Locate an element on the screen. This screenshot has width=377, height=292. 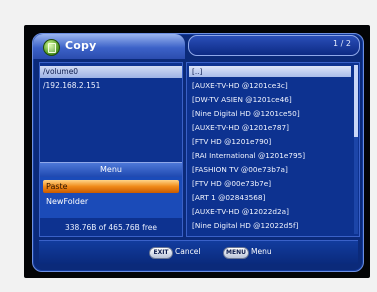
menu-popup: Menu Paste NewFolder is located at coordinates (111, 190).